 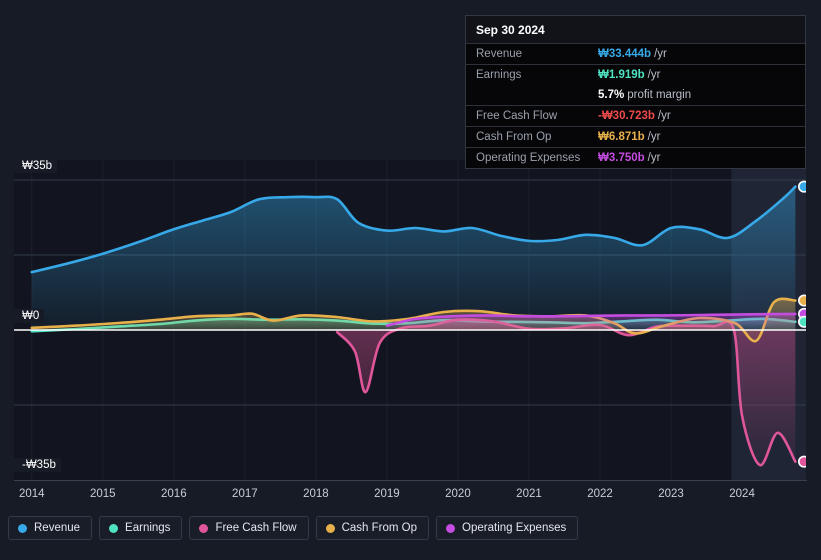 I want to click on legend-item-earnings: Earnings, so click(x=141, y=528).